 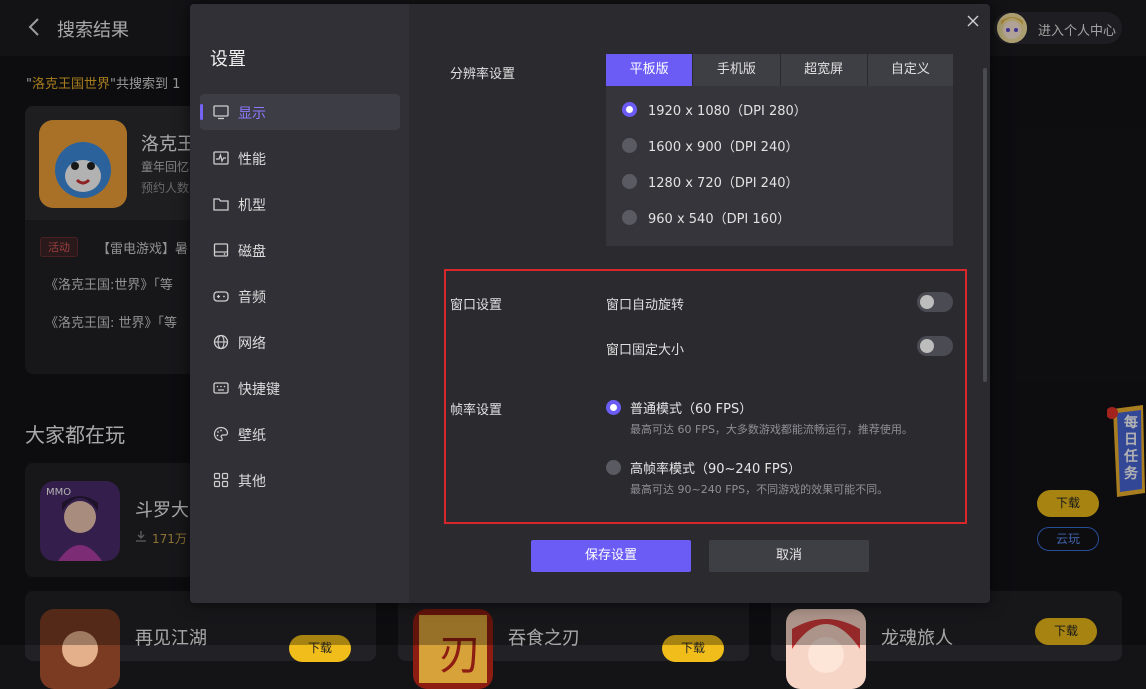 I want to click on tab-custom: 自定义, so click(x=910, y=70).